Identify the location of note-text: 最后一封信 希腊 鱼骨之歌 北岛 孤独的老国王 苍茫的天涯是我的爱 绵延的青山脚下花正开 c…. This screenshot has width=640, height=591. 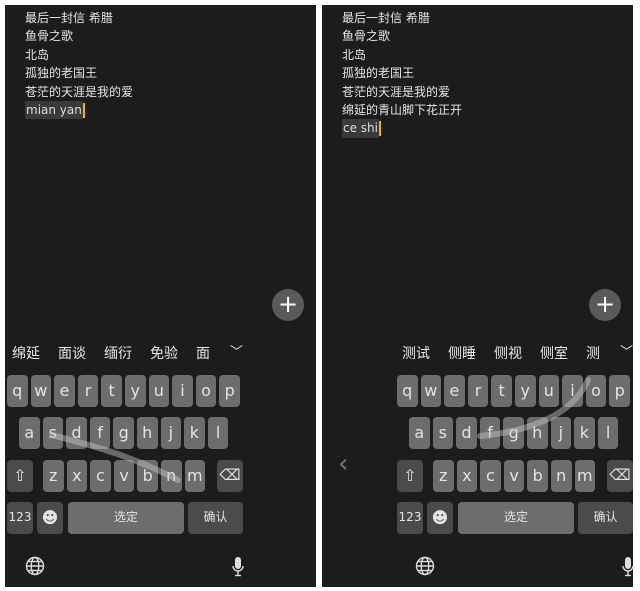
(402, 73).